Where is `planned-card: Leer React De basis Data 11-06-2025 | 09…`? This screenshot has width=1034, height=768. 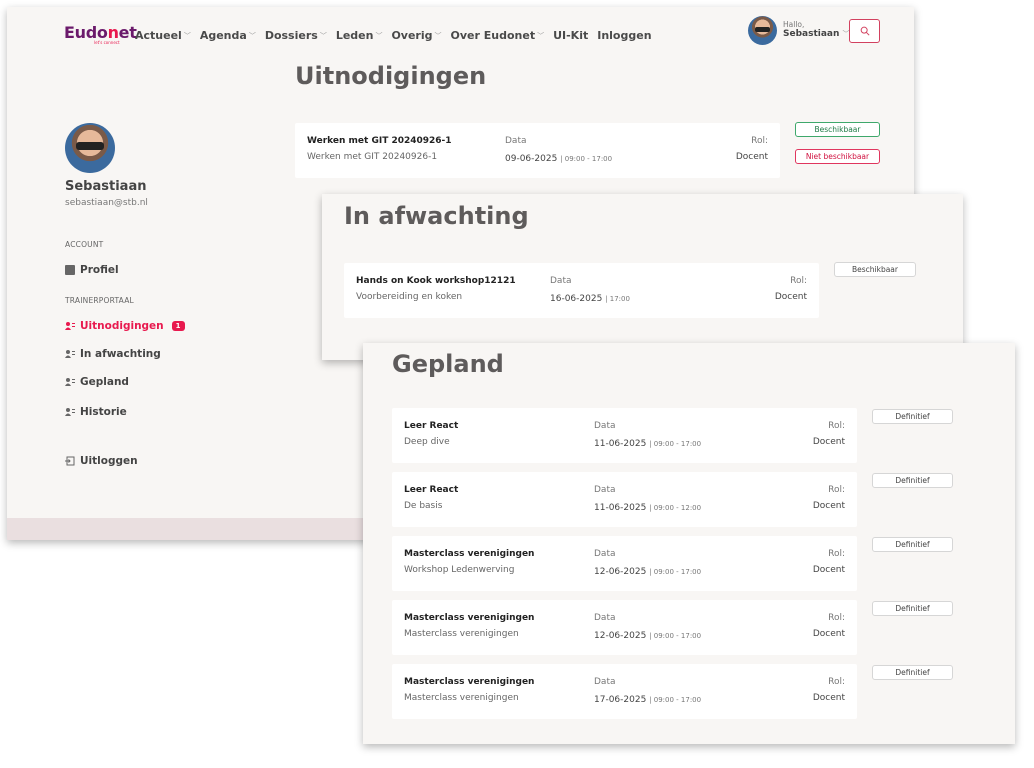
planned-card: Leer React De basis Data 11-06-2025 | 09… is located at coordinates (624, 499).